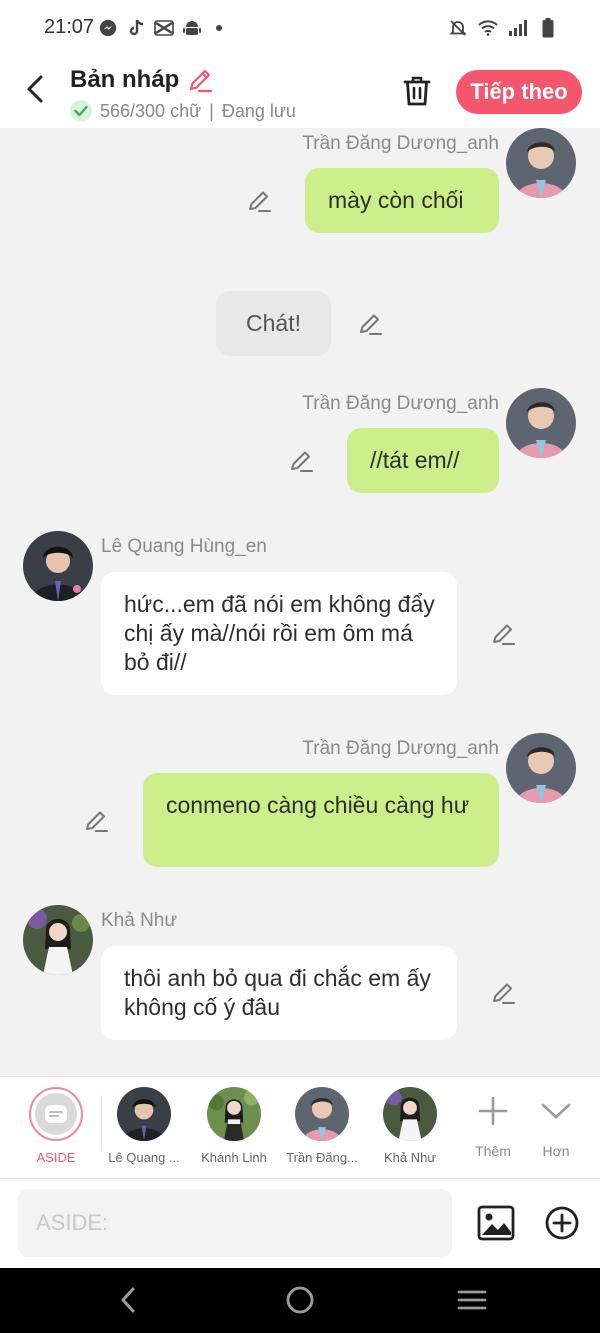 This screenshot has height=1333, width=600. I want to click on status-time: 21:07, so click(69, 27).